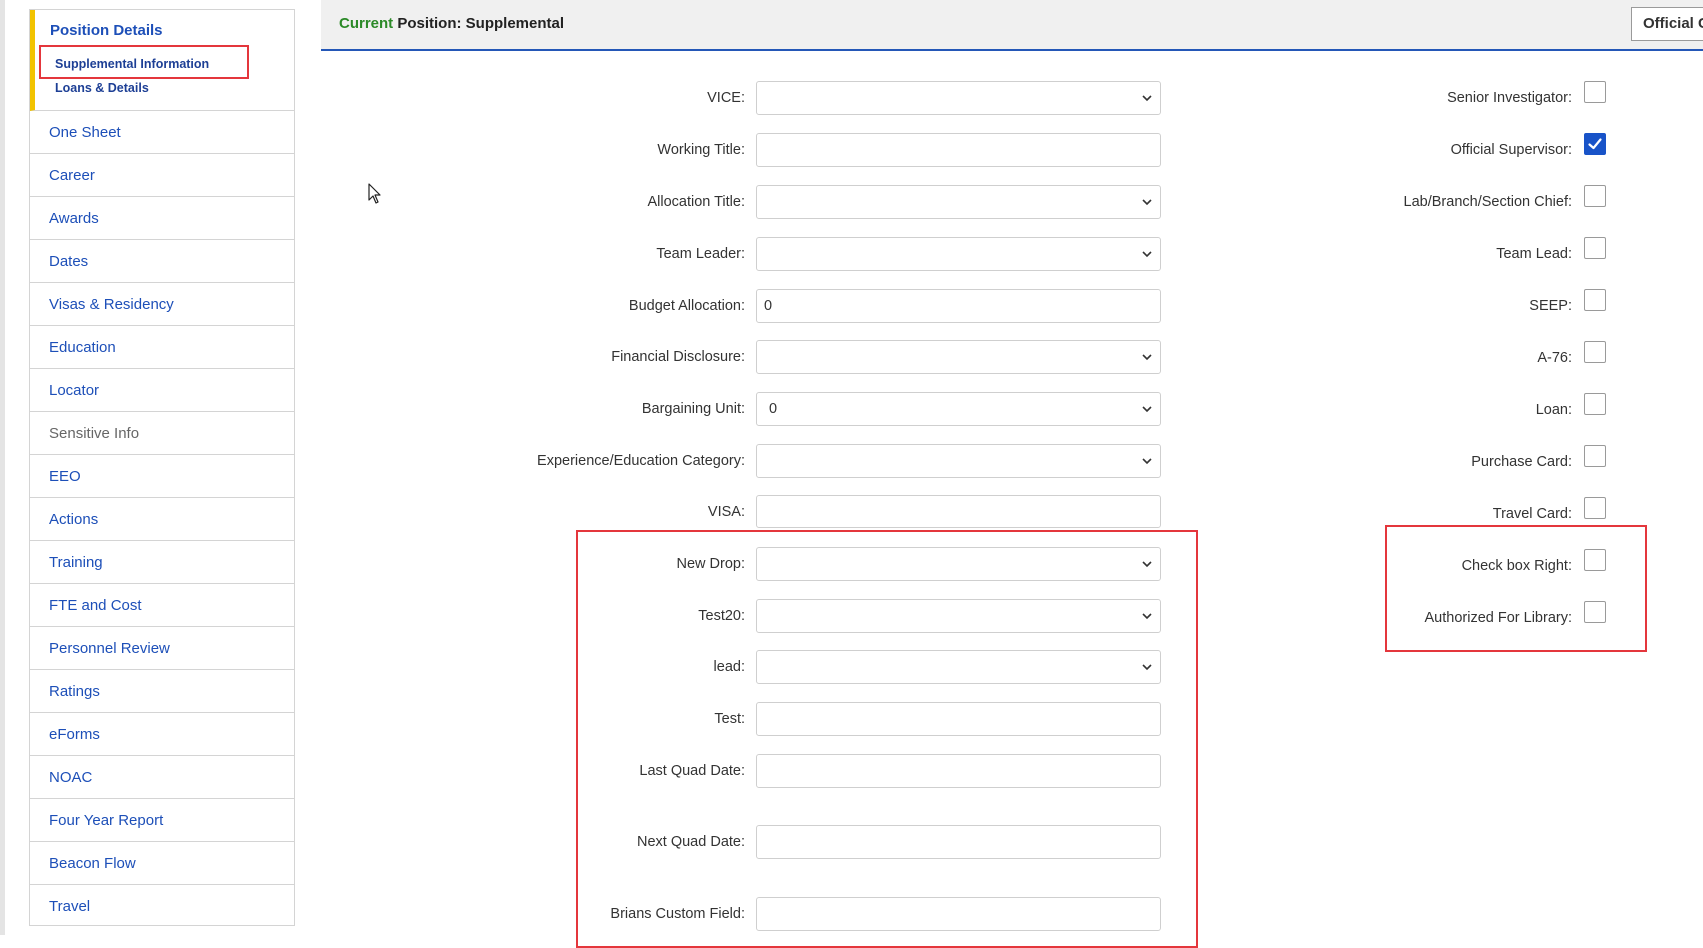 Image resolution: width=1703 pixels, height=948 pixels. I want to click on next-quad-date-input, so click(958, 842).